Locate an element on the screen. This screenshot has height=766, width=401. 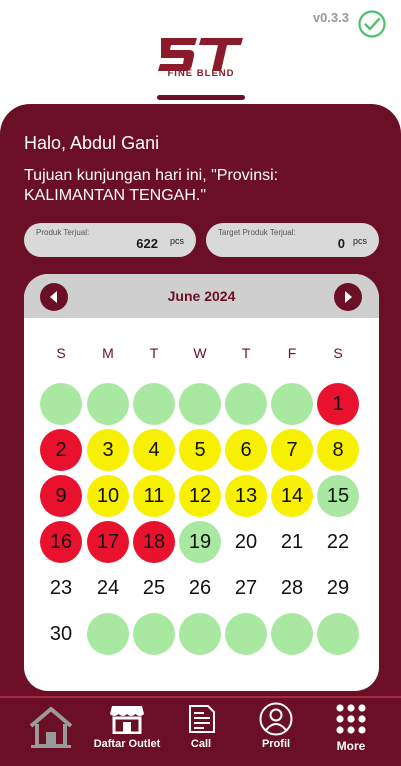
calendar-day-25: 25 is located at coordinates (154, 588).